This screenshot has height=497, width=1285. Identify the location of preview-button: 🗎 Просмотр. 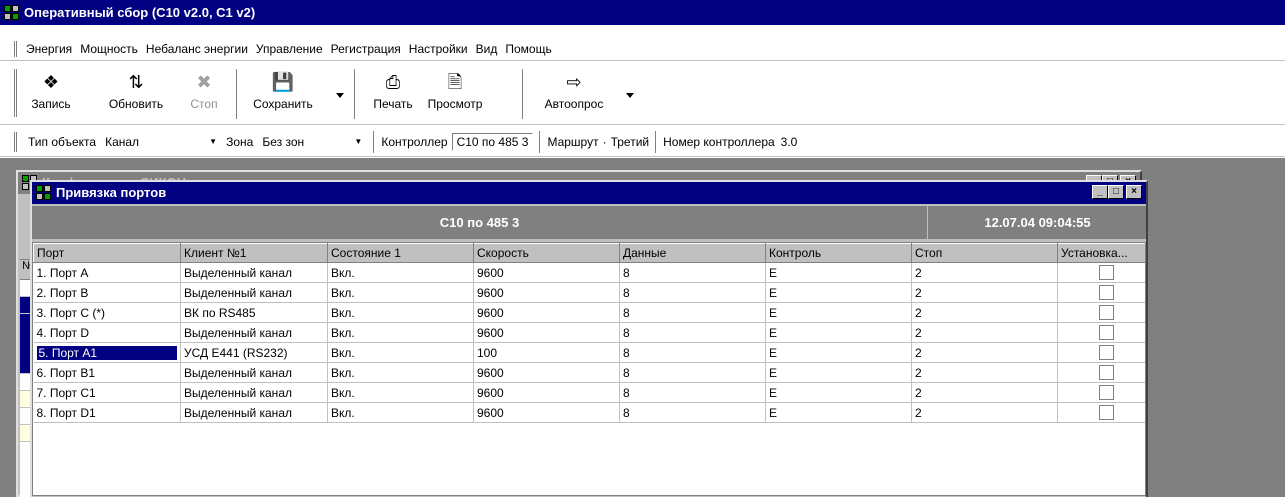
(455, 95).